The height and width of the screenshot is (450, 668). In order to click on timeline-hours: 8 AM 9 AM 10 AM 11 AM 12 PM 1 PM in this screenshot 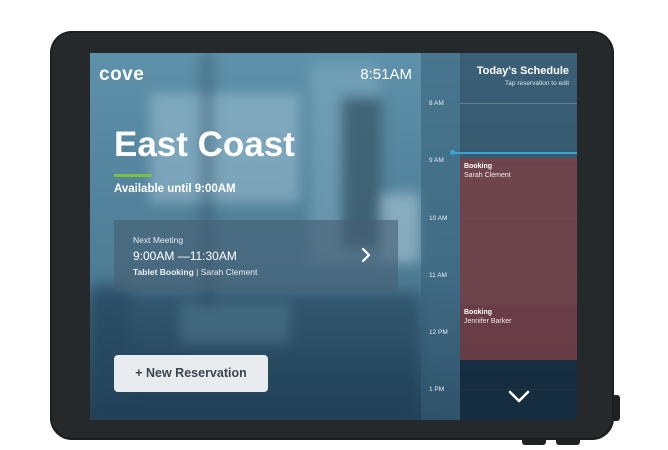, I will do `click(440, 236)`.